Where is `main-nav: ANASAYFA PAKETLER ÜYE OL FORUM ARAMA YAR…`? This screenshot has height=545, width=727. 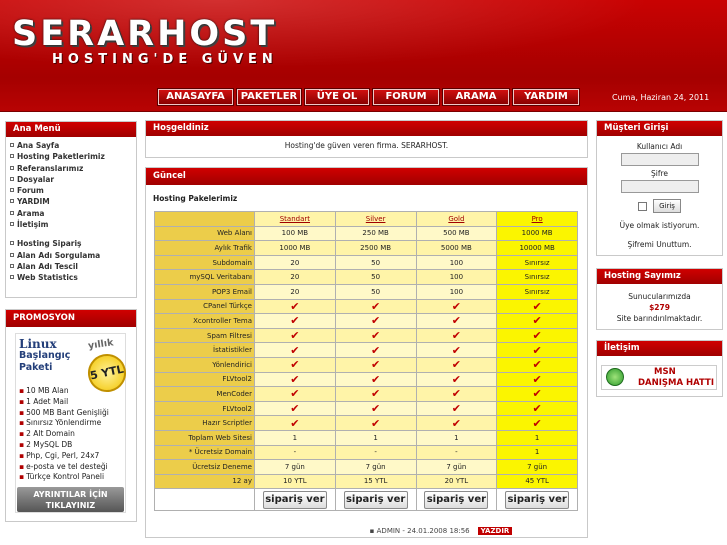
main-nav: ANASAYFA PAKETLER ÜYE OL FORUM ARAMA YAR… is located at coordinates (368, 97).